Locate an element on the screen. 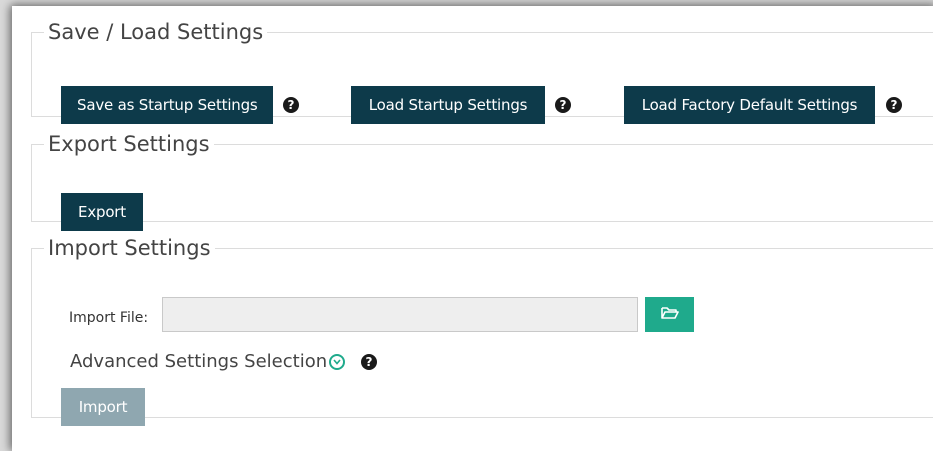  advanced-settings-label: Advanced Settings Selection is located at coordinates (199, 361).